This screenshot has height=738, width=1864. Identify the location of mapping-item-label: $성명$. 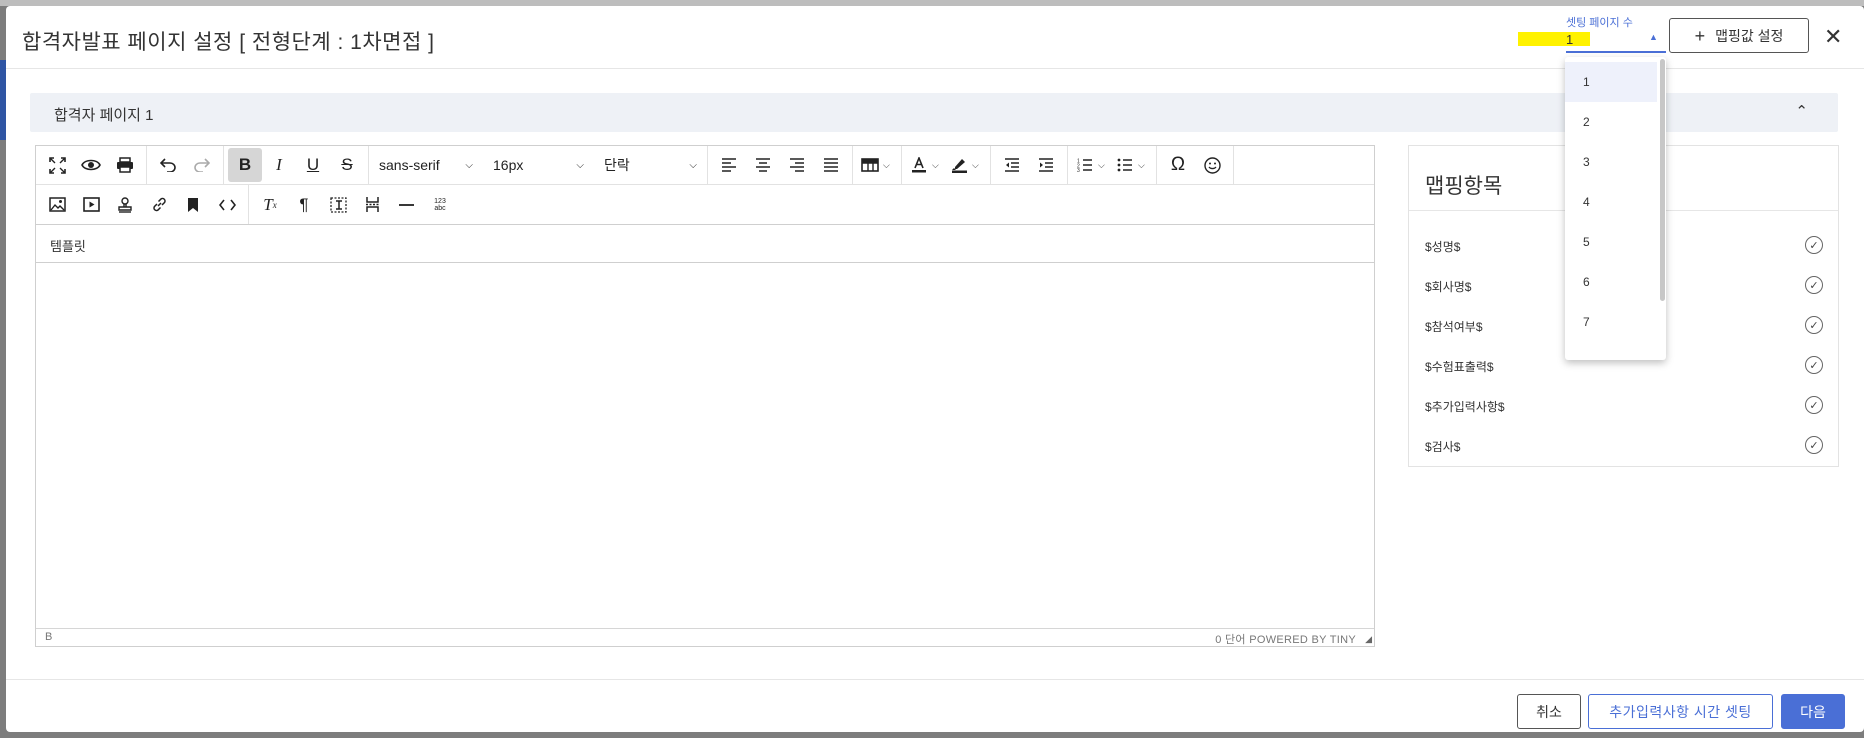
(1443, 247).